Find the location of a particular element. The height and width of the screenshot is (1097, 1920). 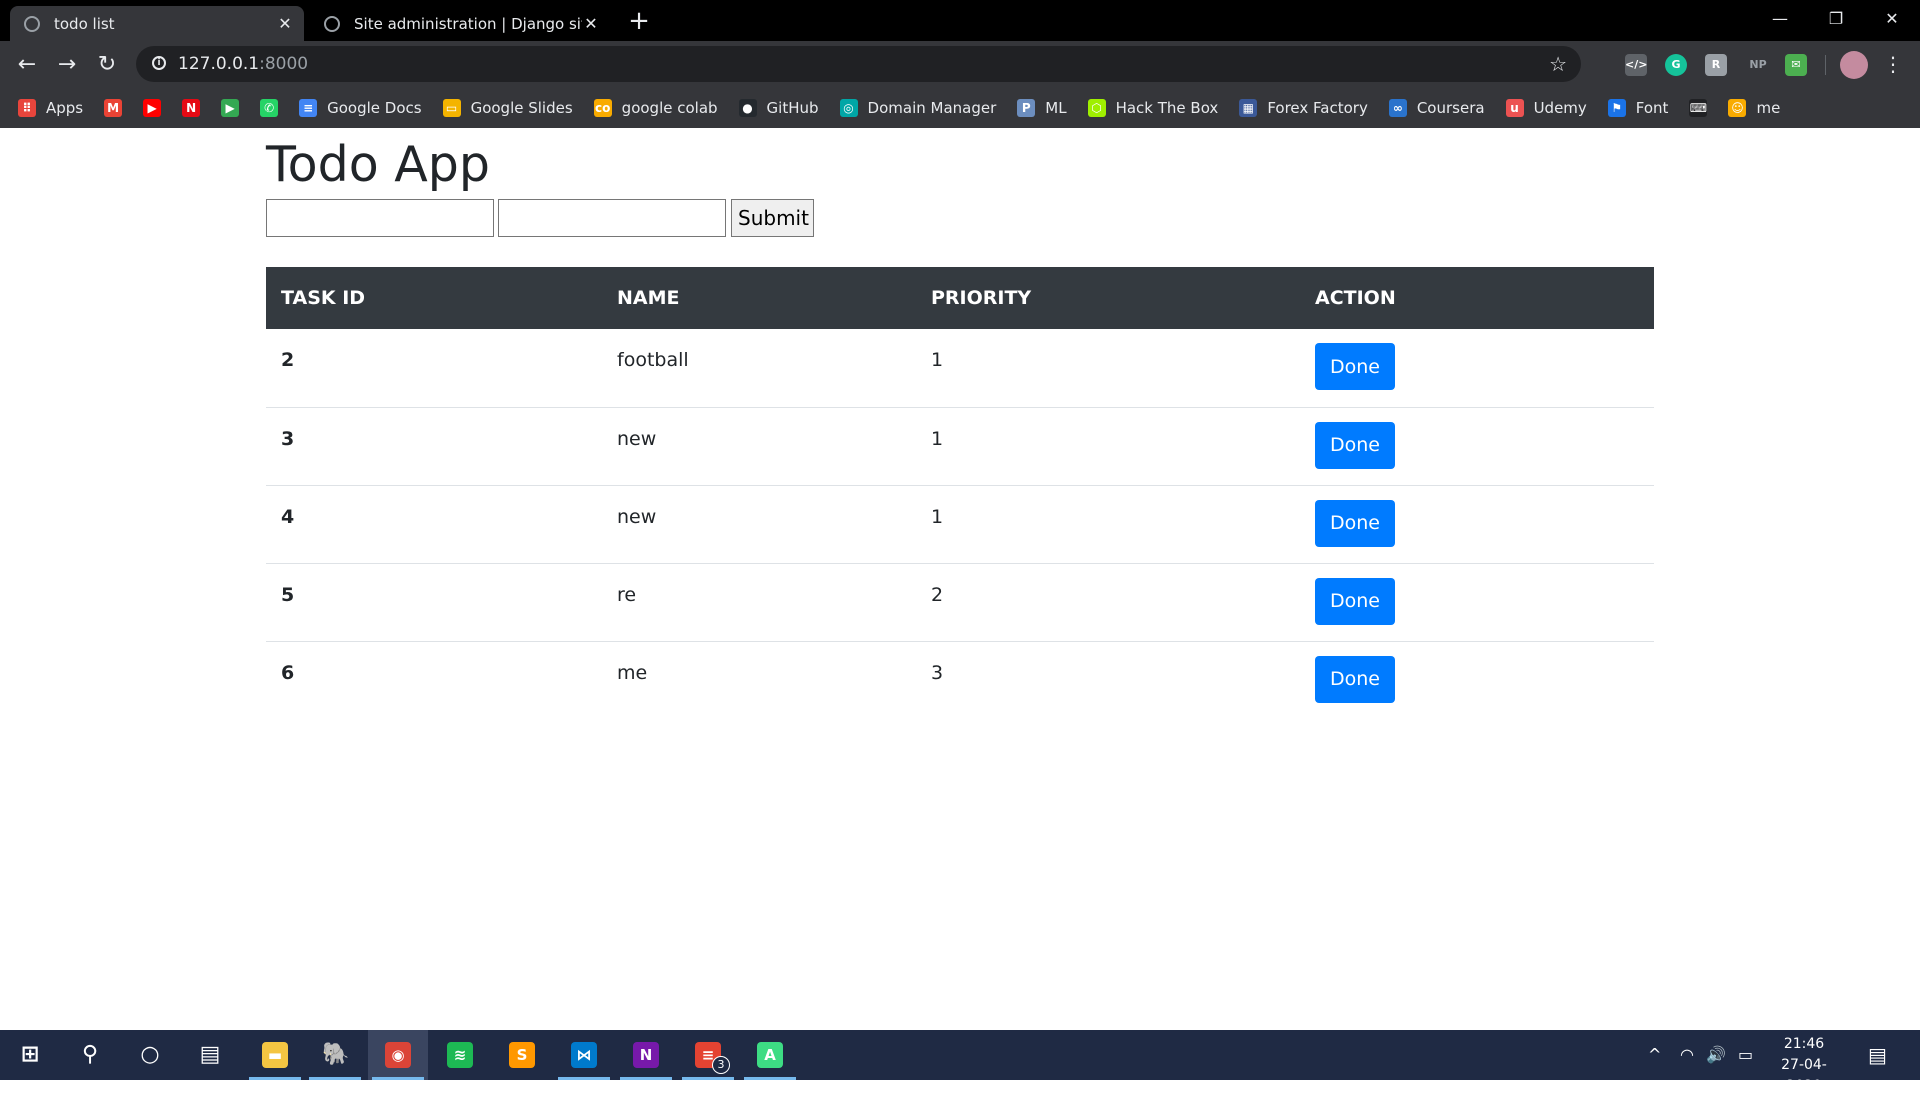

bookmark-ml: P ML is located at coordinates (1042, 108).